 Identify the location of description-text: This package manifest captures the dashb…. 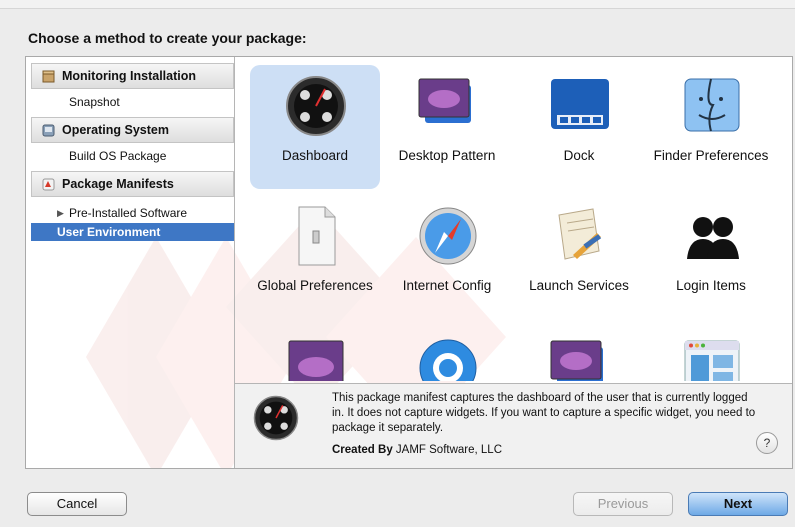
(544, 413).